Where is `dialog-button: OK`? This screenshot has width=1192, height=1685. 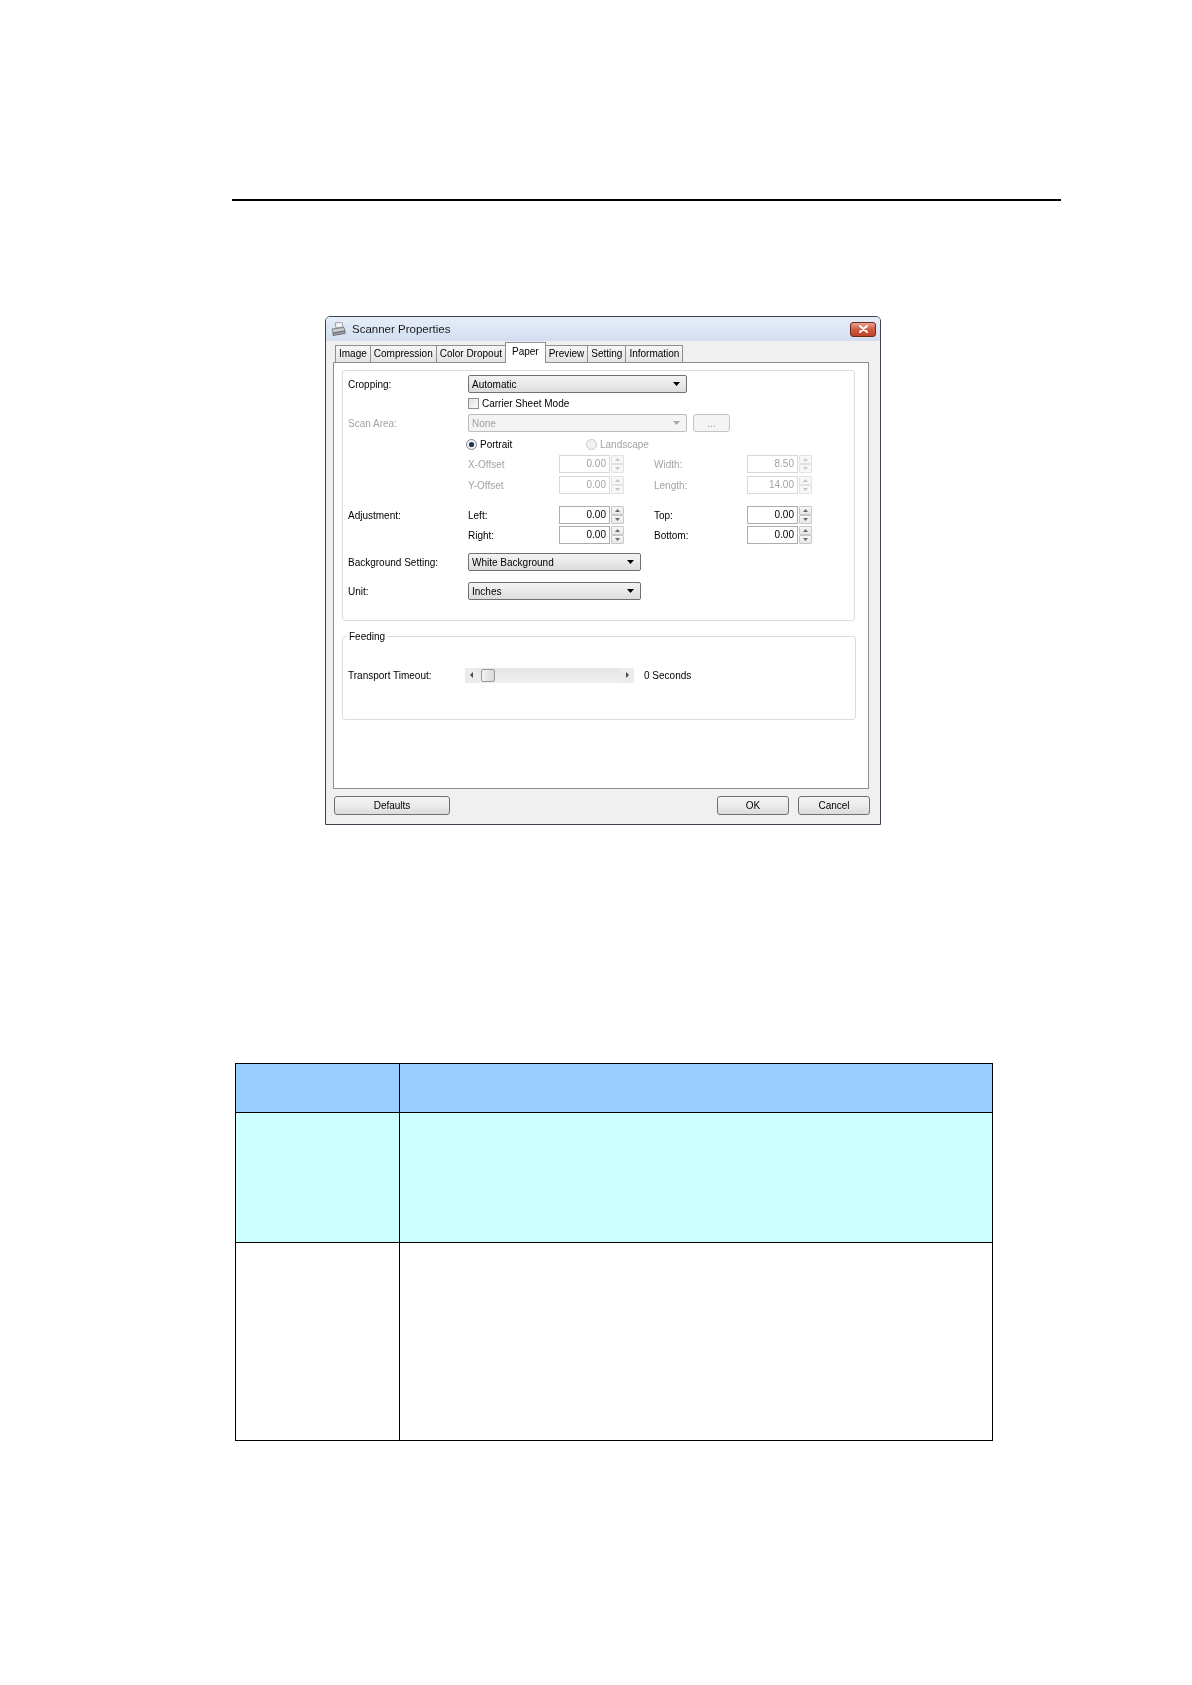 dialog-button: OK is located at coordinates (753, 805).